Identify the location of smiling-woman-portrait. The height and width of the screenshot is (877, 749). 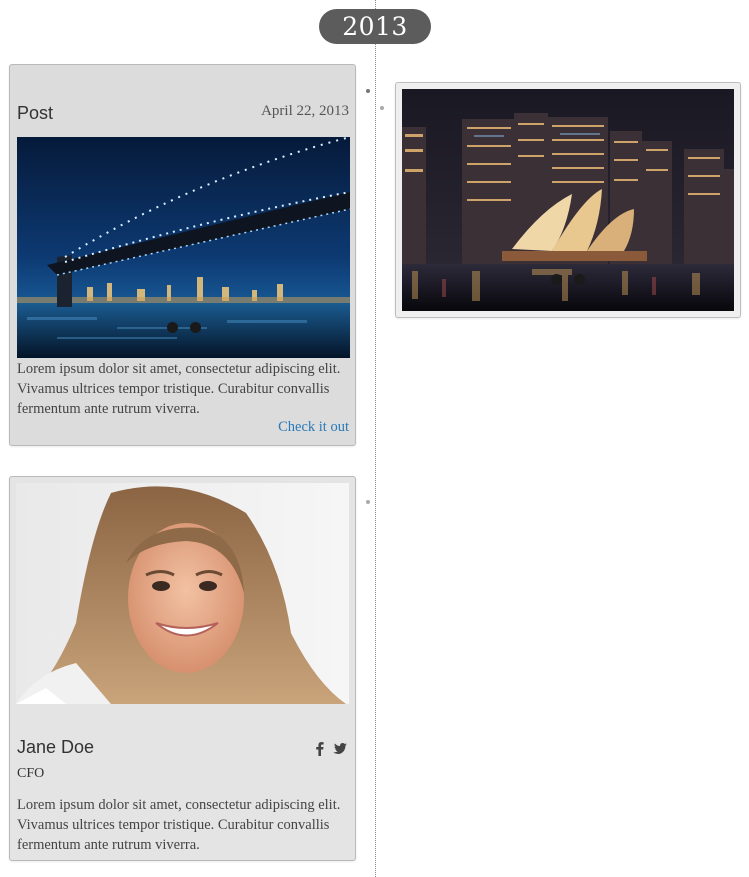
(182, 593).